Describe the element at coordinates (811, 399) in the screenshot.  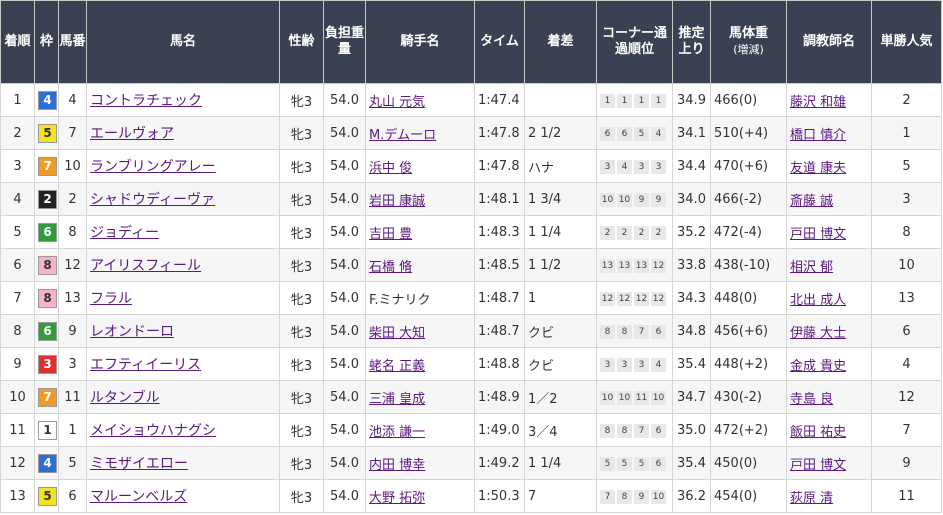
I see `trainer-name-link: 寺島 良` at that location.